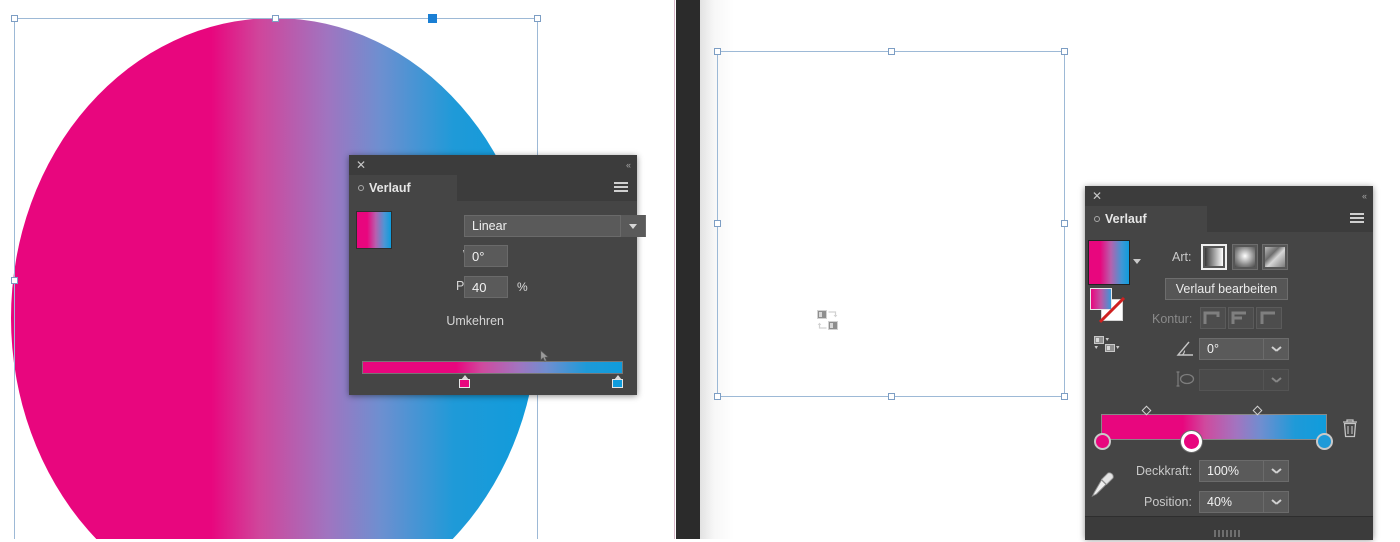 The height and width of the screenshot is (542, 1400). What do you see at coordinates (891, 51) in the screenshot?
I see `bbox-handle-top-center` at bounding box center [891, 51].